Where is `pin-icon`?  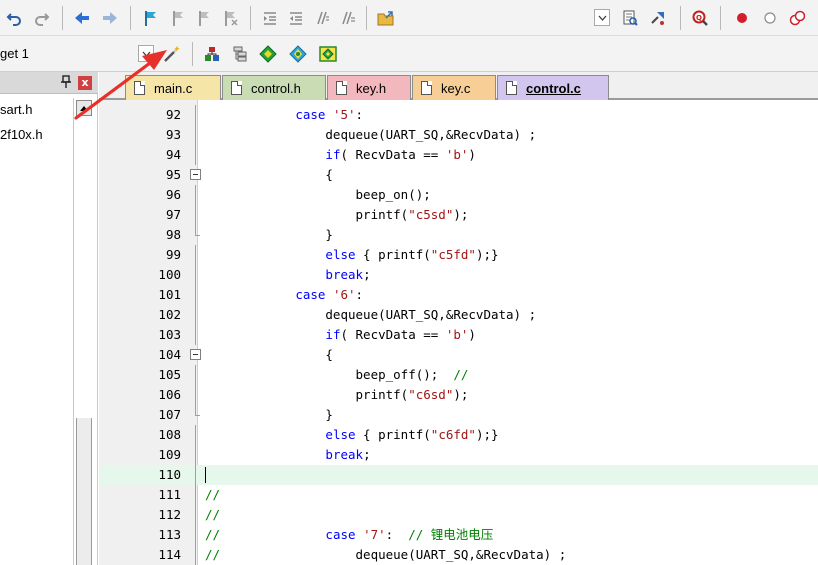 pin-icon is located at coordinates (66, 82).